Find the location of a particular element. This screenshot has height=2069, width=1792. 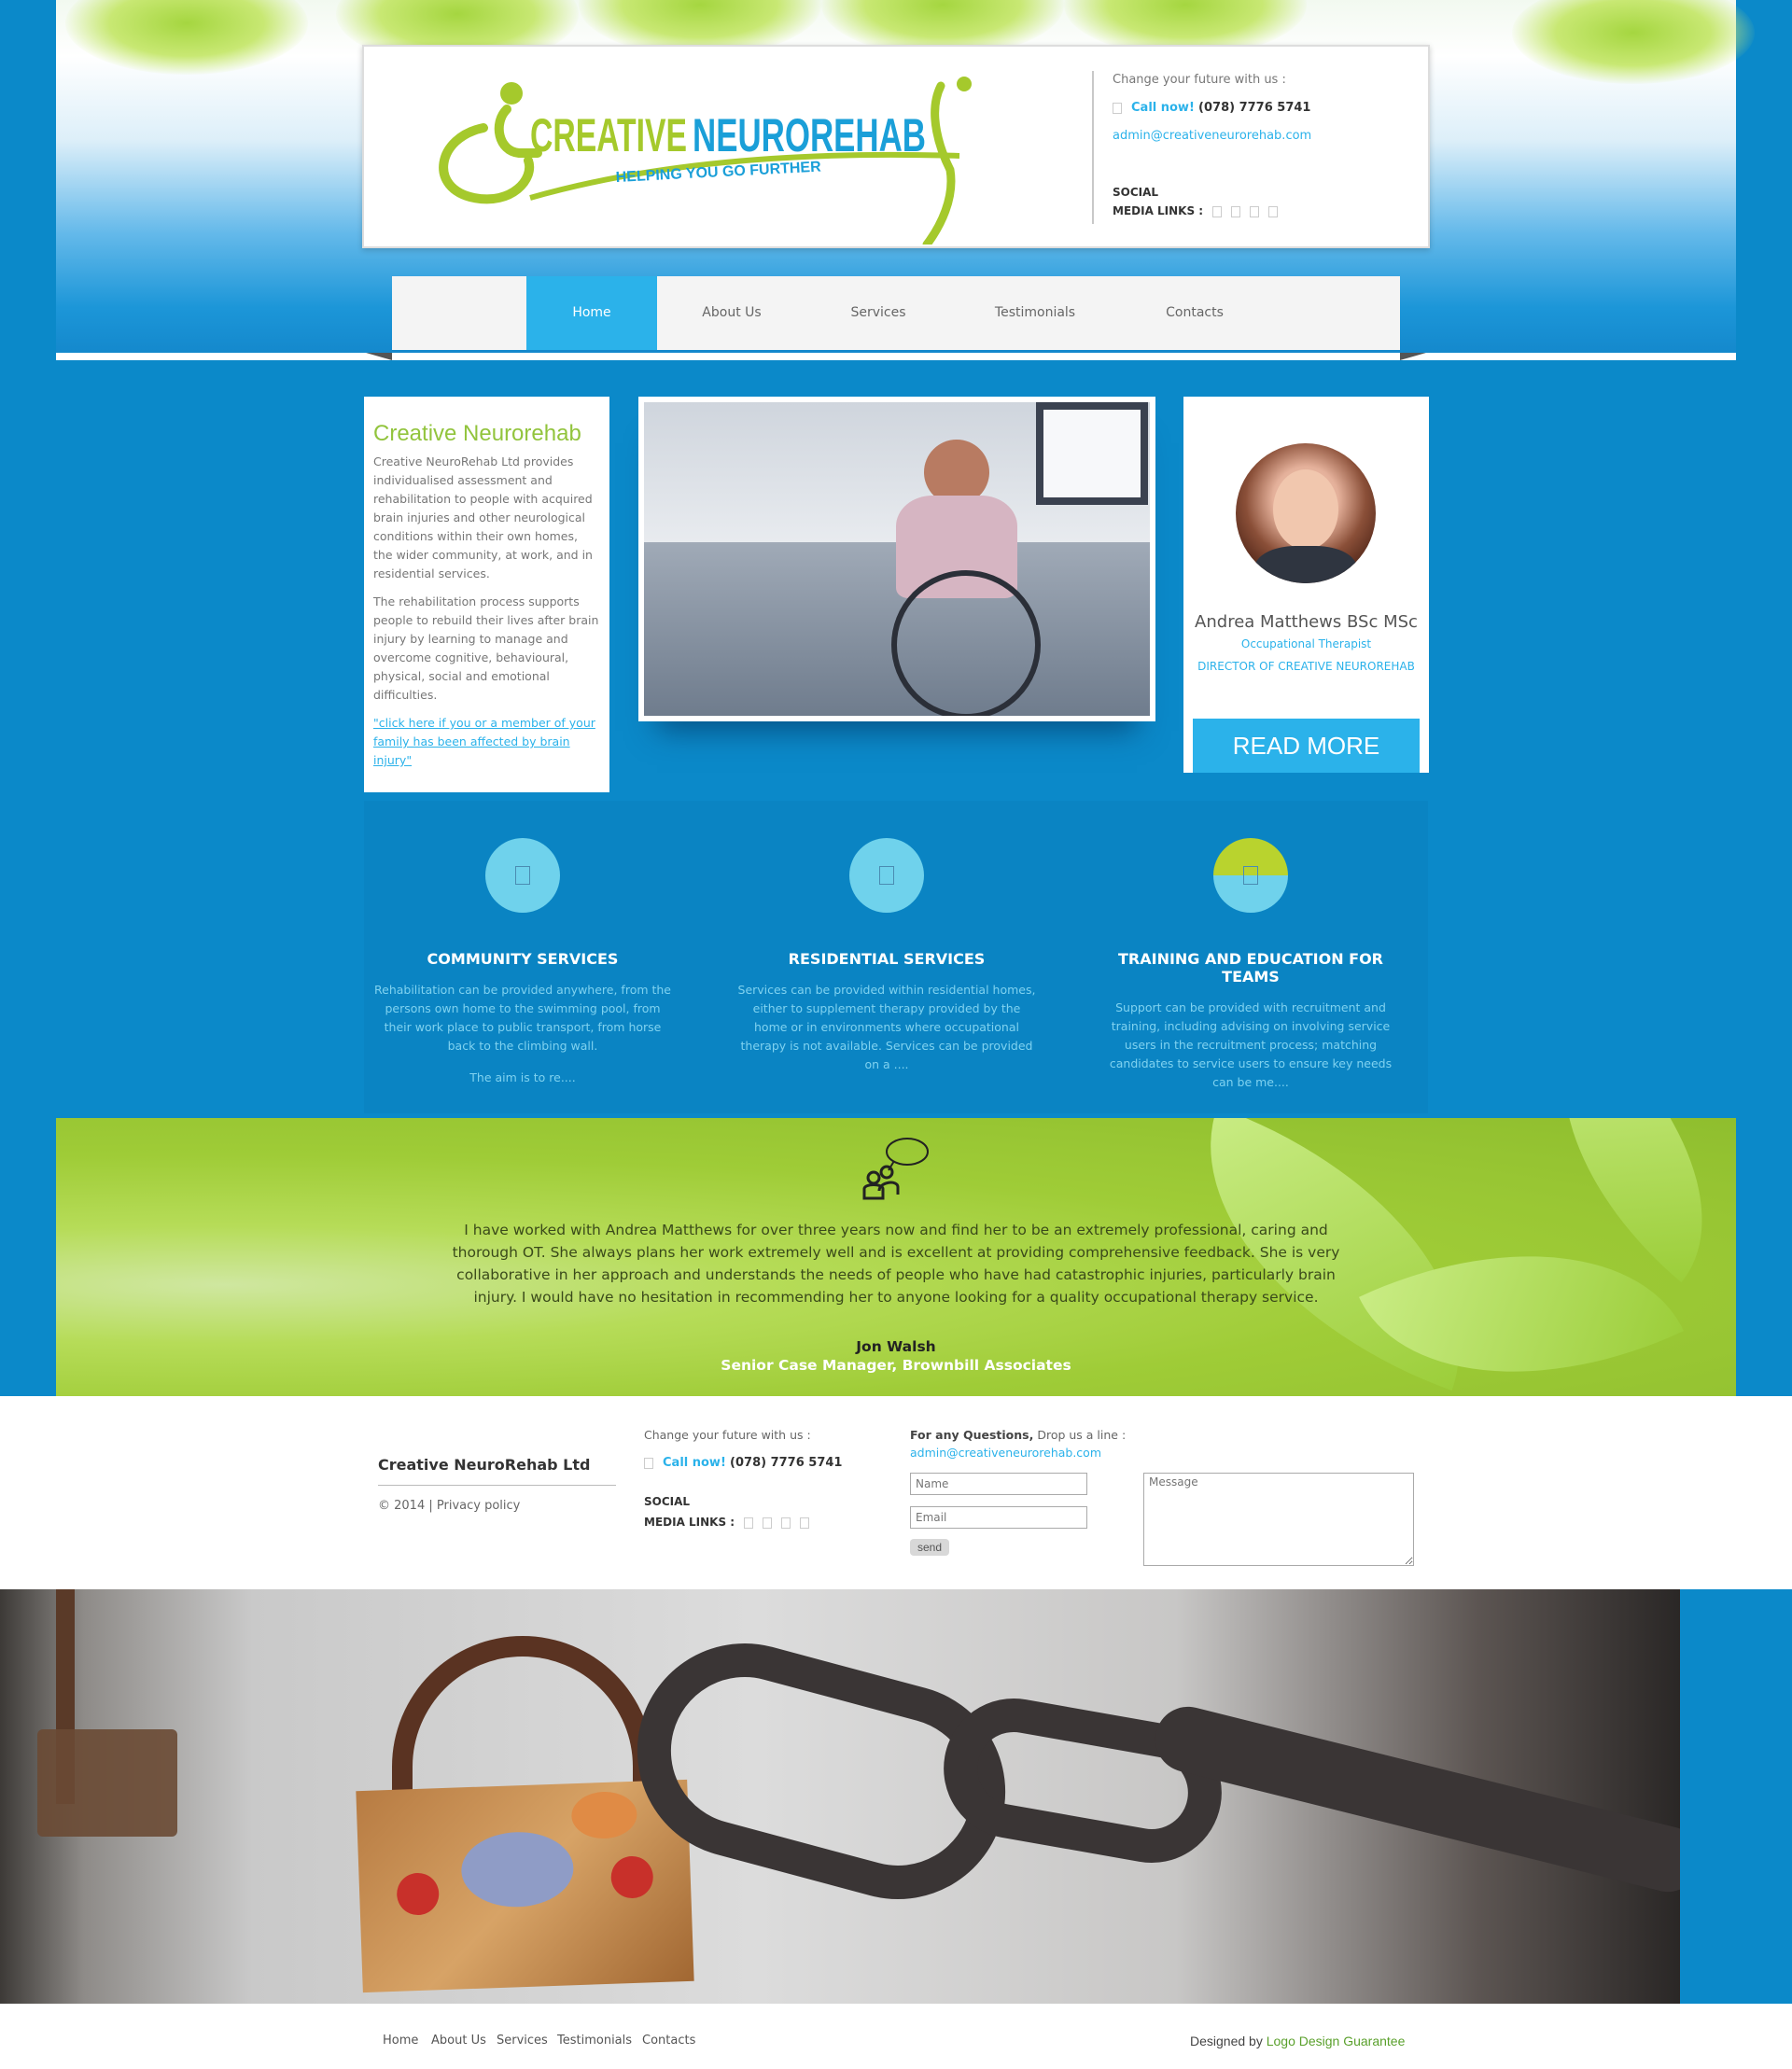

read-more-button: READ MORE is located at coordinates (1306, 746).